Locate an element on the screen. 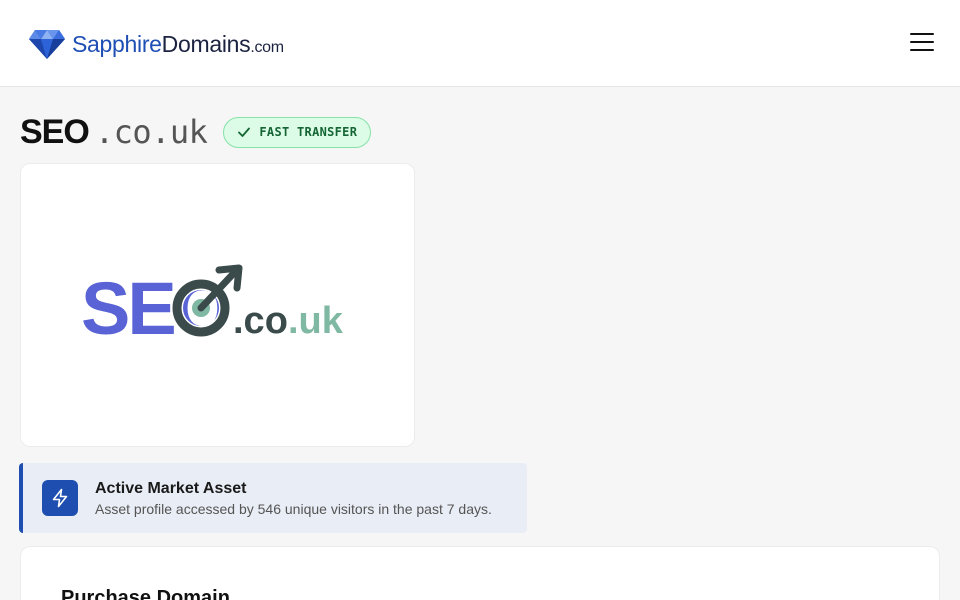 The width and height of the screenshot is (960, 600). brand-name-part-3: .com is located at coordinates (267, 47).